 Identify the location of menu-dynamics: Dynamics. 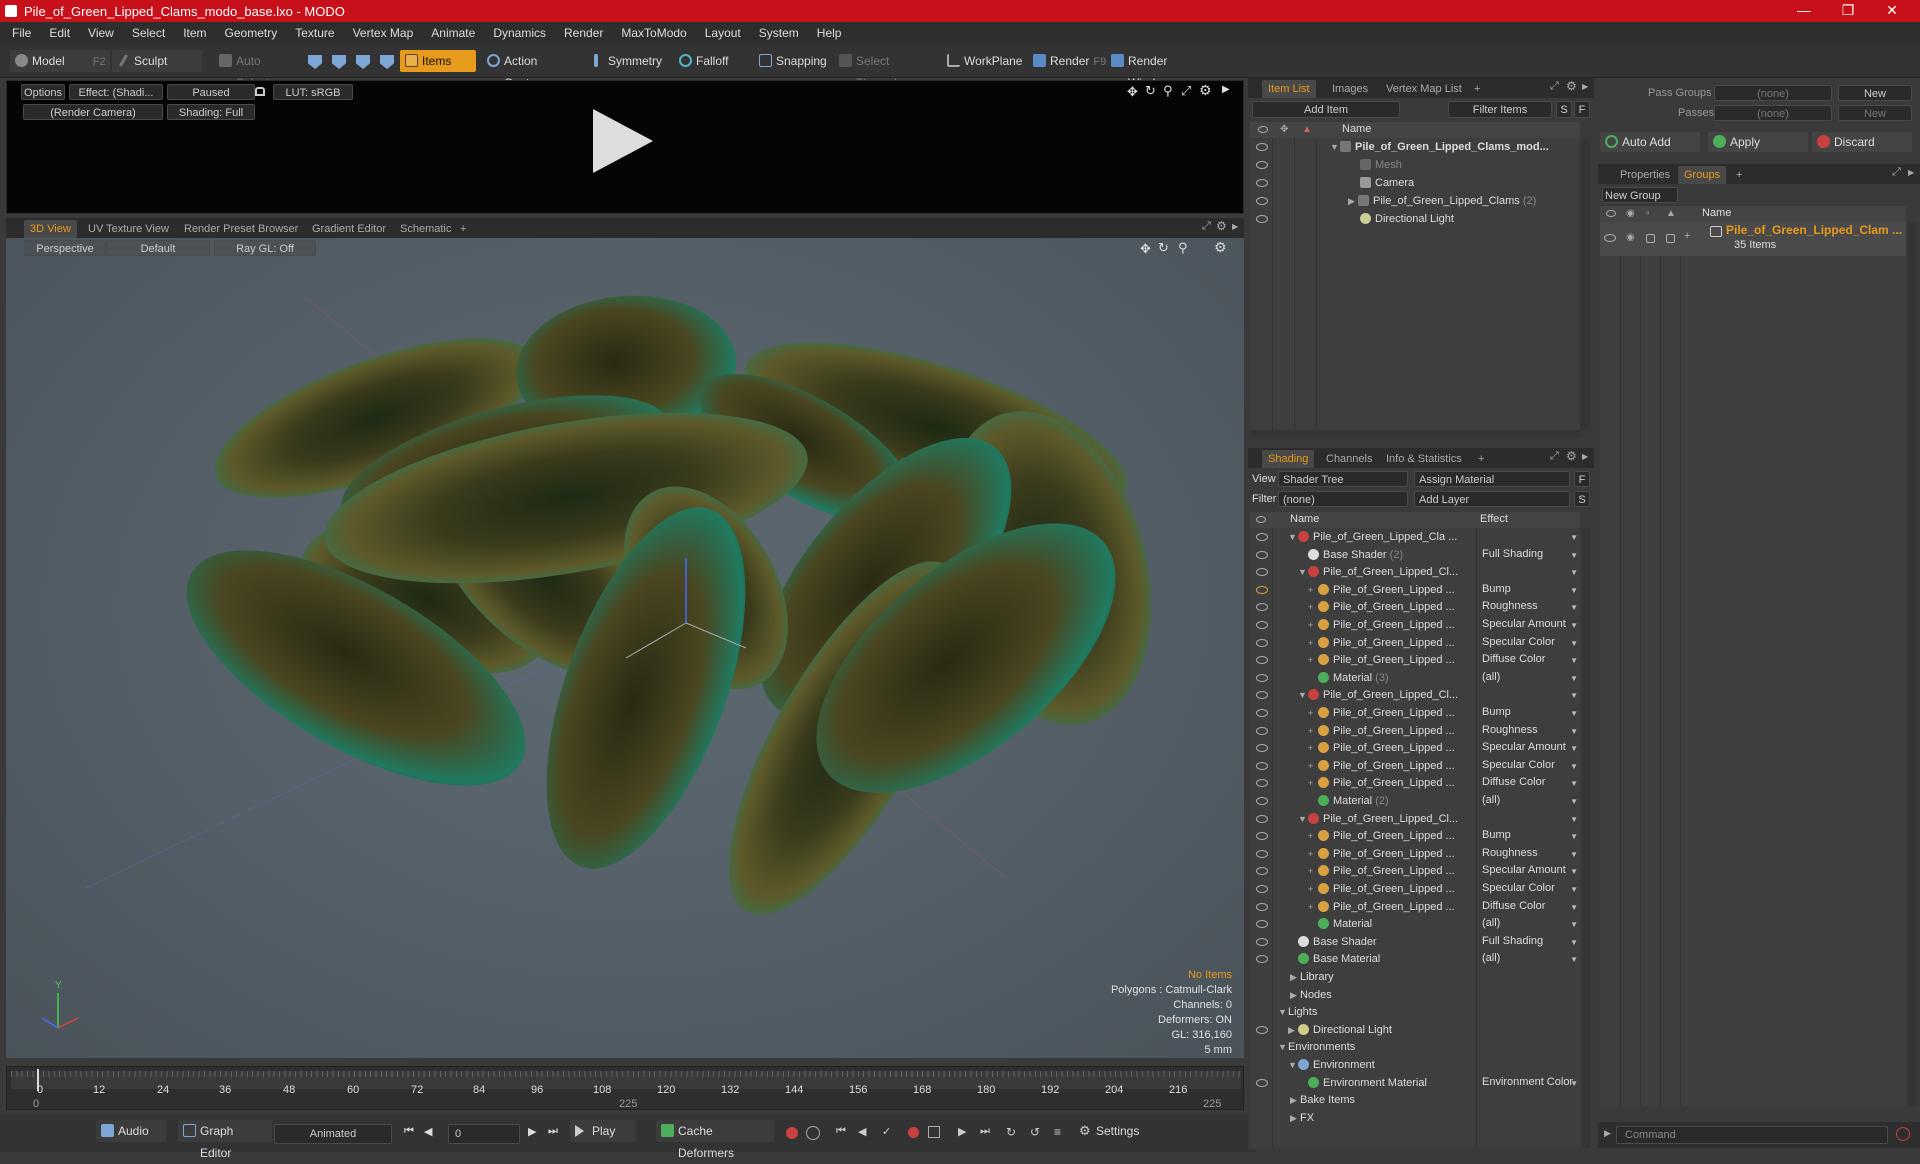
(519, 33).